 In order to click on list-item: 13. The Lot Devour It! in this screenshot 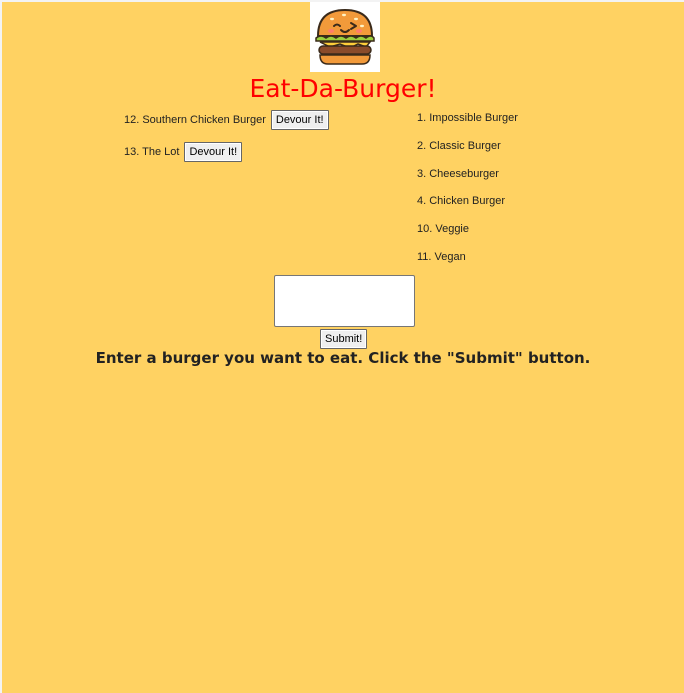, I will do `click(264, 152)`.